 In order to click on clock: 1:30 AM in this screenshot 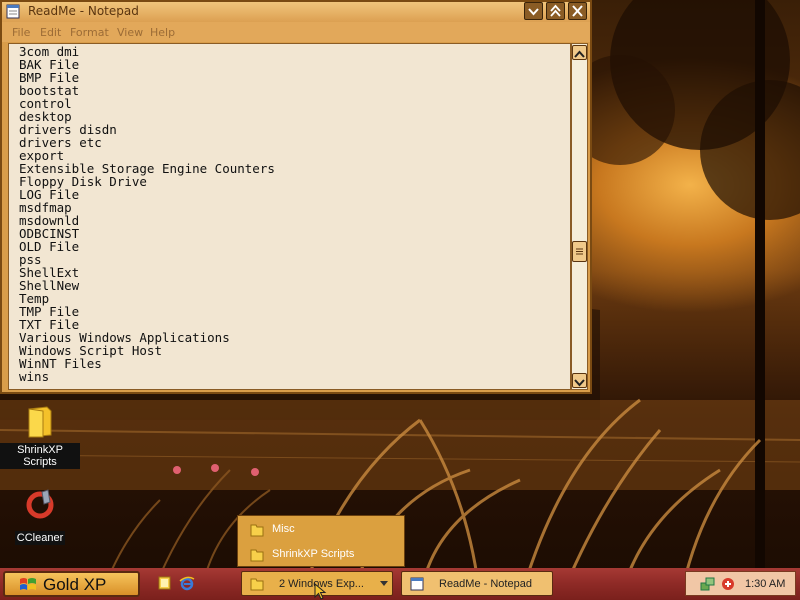, I will do `click(765, 584)`.